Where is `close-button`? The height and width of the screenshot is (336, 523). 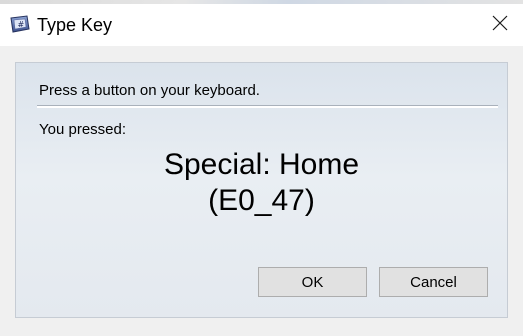 close-button is located at coordinates (500, 25).